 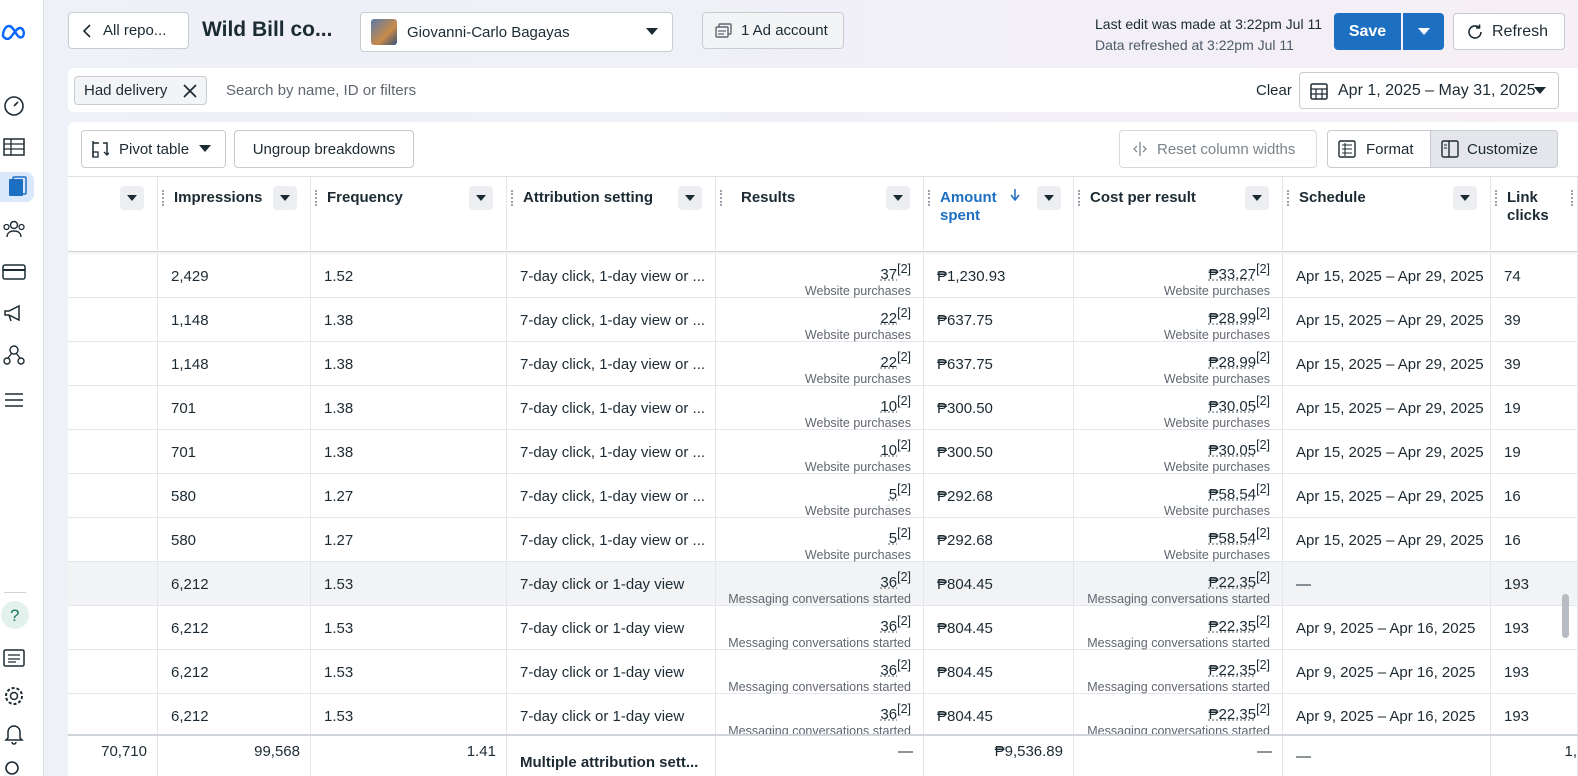 I want to click on cell-amount: ₱804.45, so click(x=999, y=672).